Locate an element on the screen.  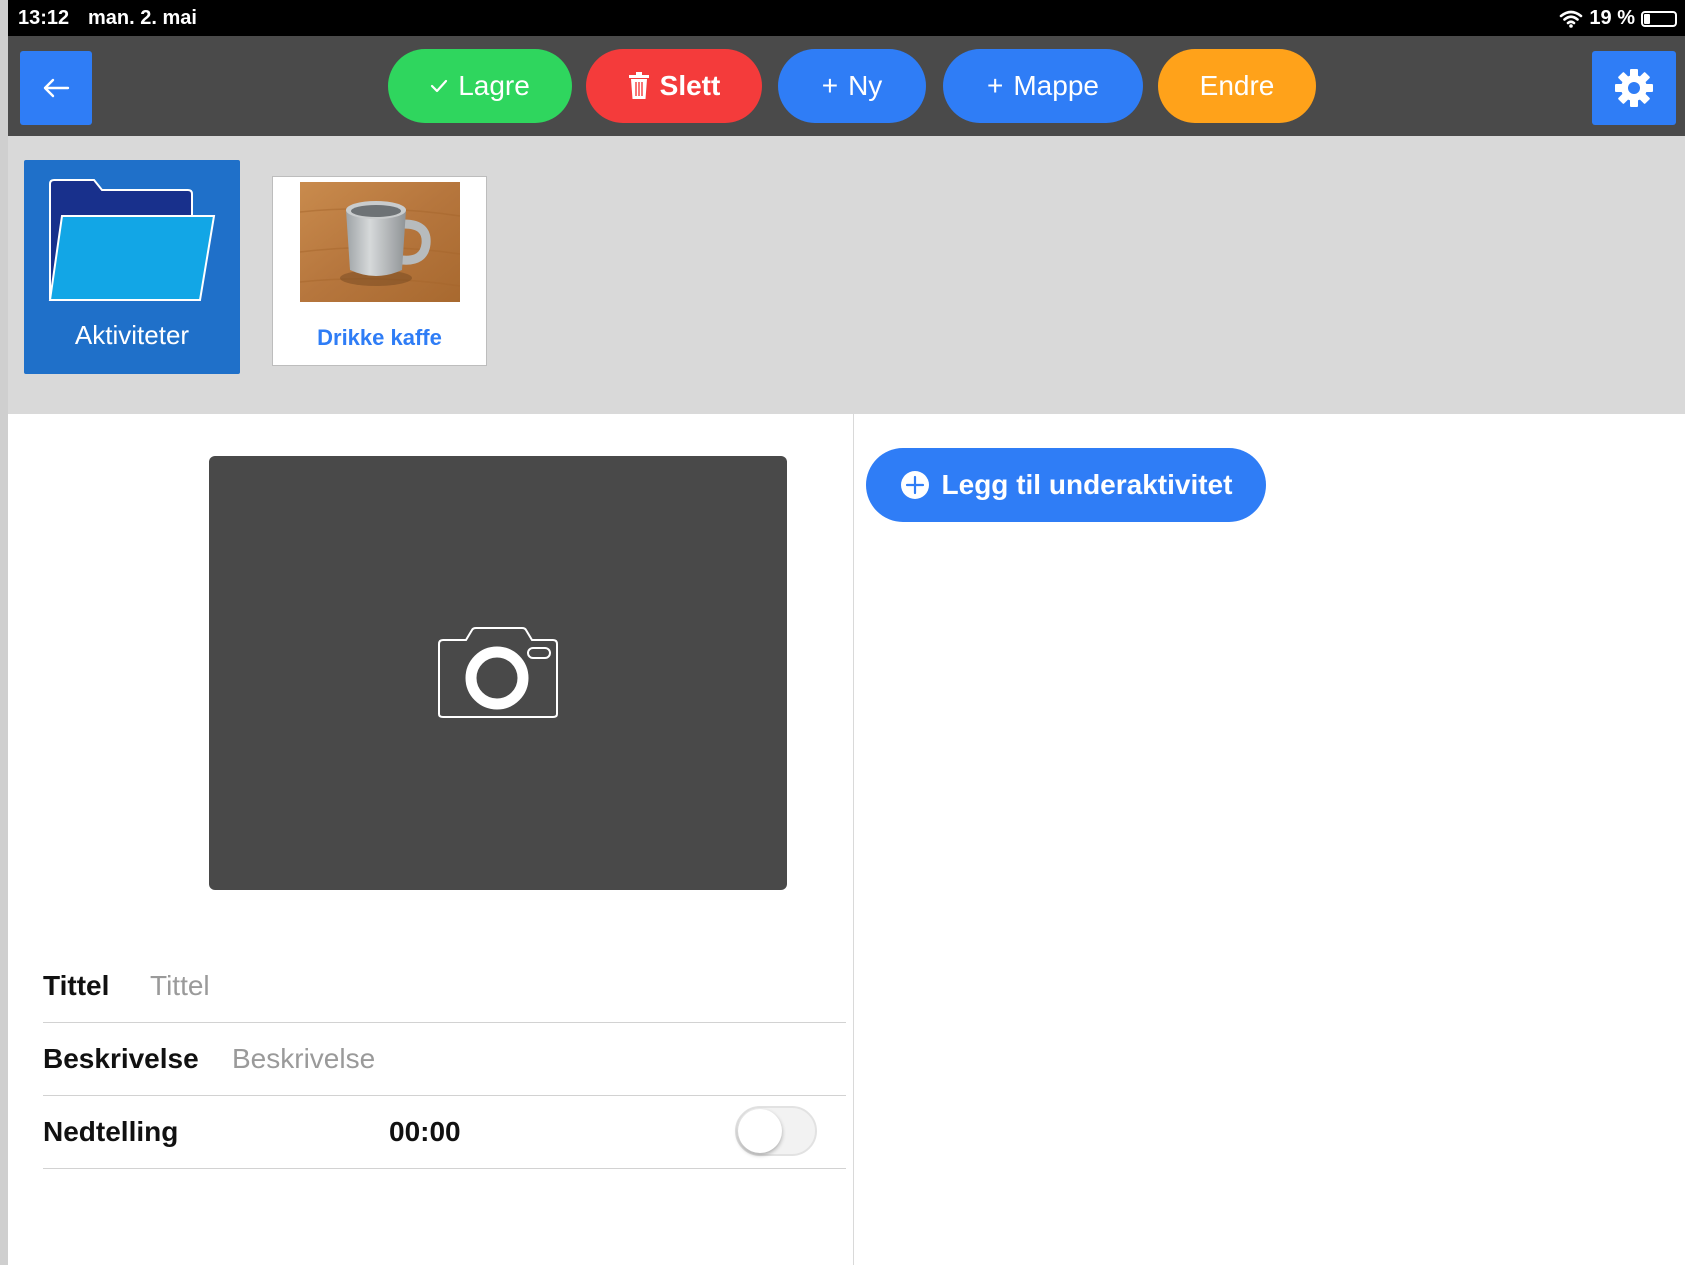
new-button-label: Ny is located at coordinates (865, 85).